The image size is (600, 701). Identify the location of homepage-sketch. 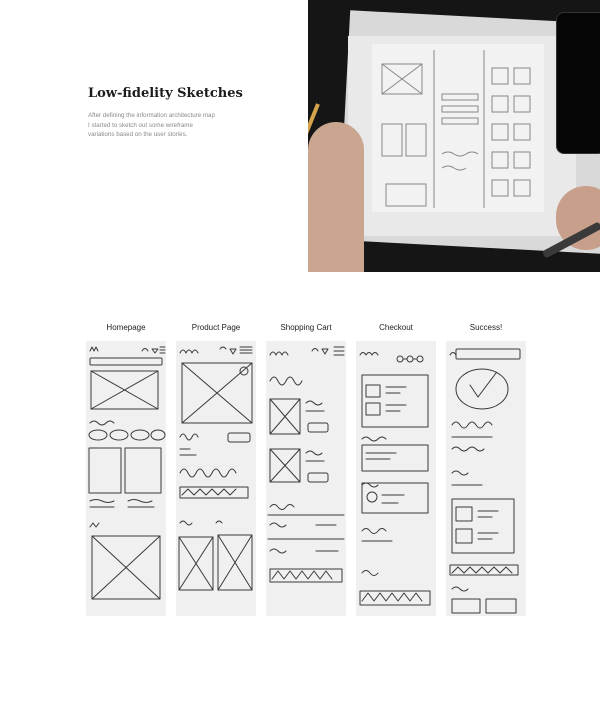
(126, 478).